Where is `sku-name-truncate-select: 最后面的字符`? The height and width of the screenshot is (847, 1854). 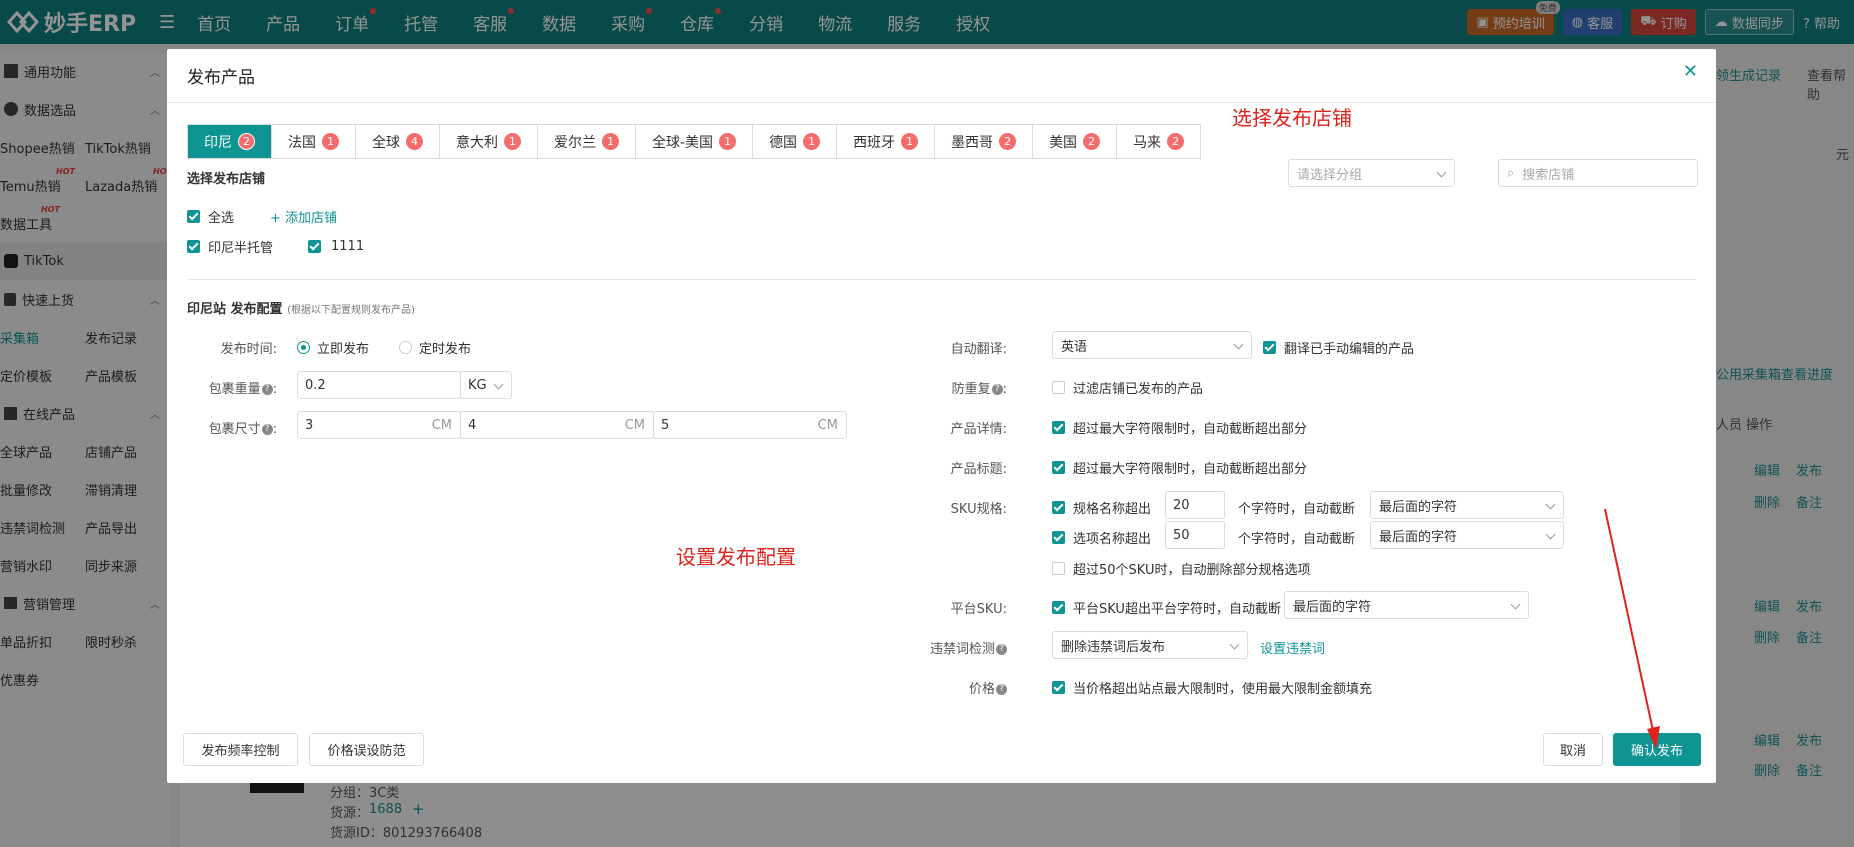
sku-name-truncate-select: 最后面的字符 is located at coordinates (1467, 505).